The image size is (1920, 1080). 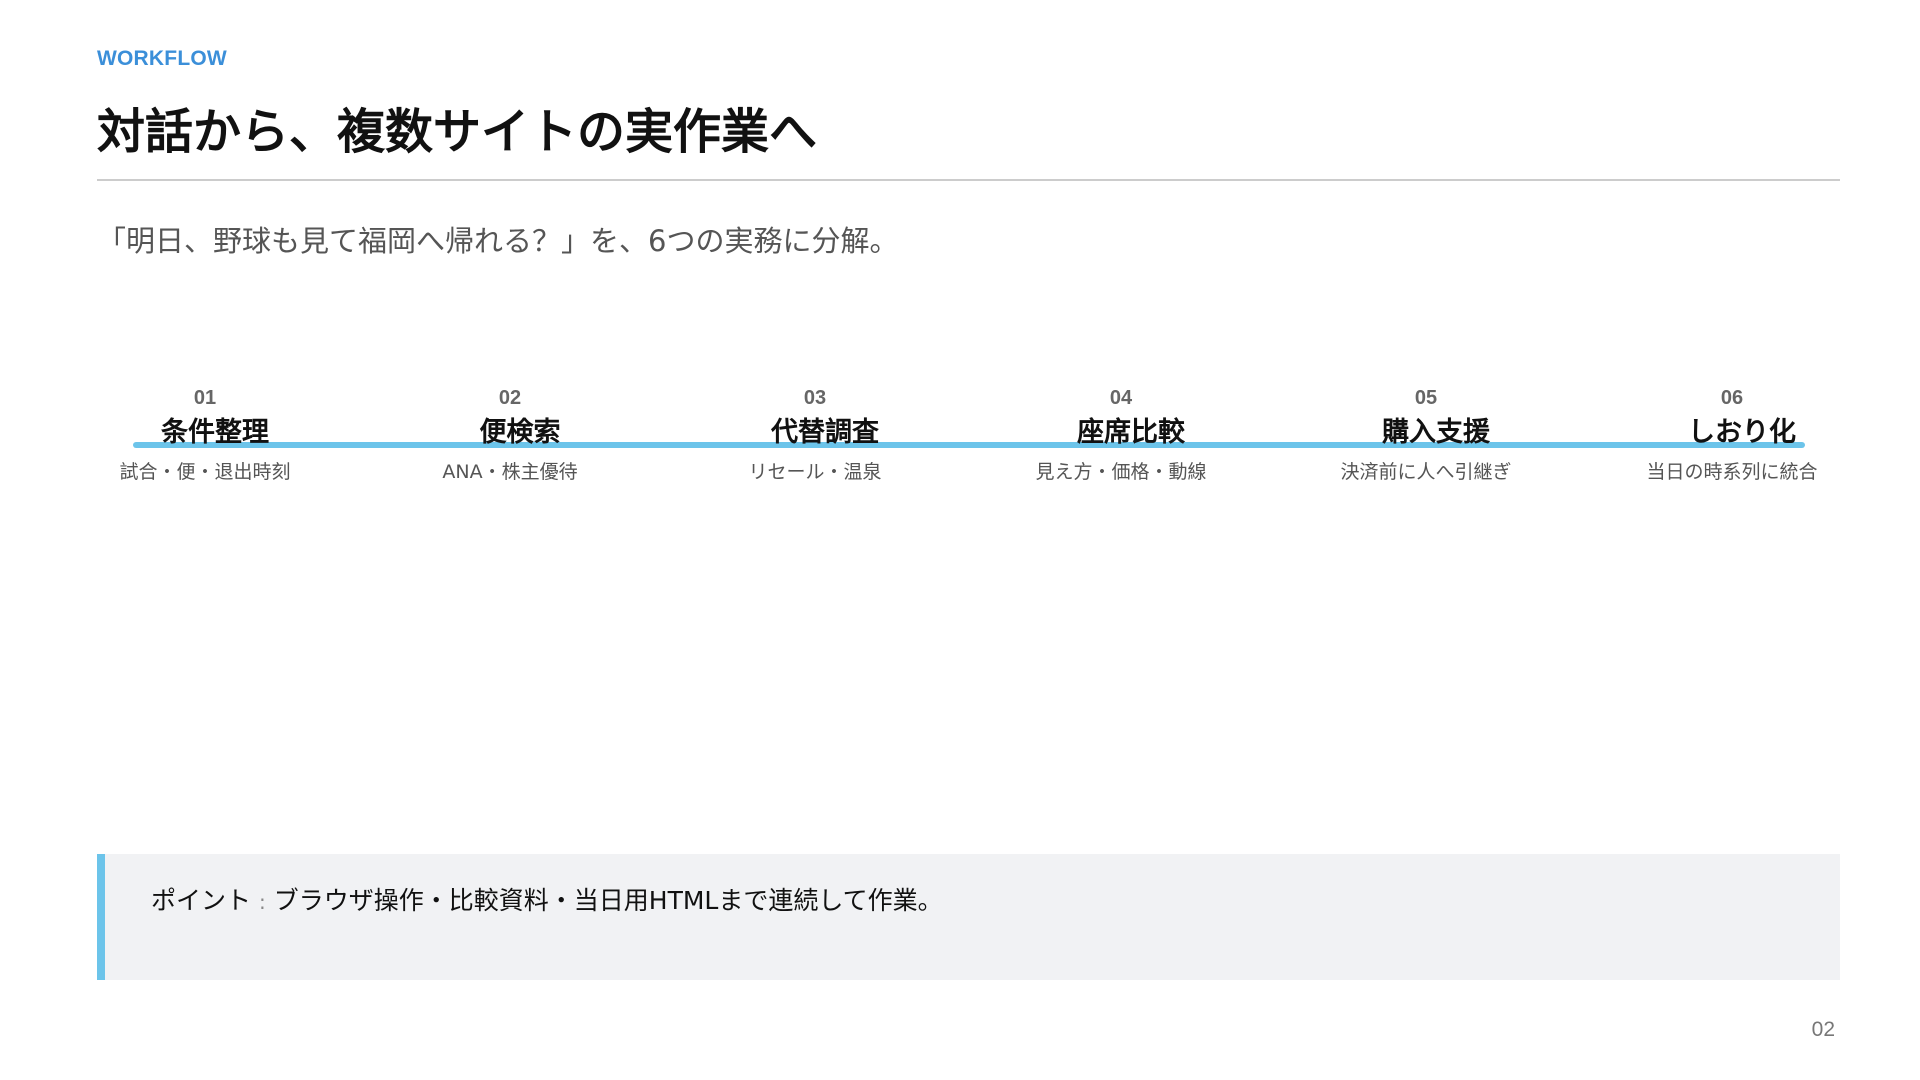 What do you see at coordinates (1121, 472) in the screenshot?
I see `step-description: 見え方・価格・動線` at bounding box center [1121, 472].